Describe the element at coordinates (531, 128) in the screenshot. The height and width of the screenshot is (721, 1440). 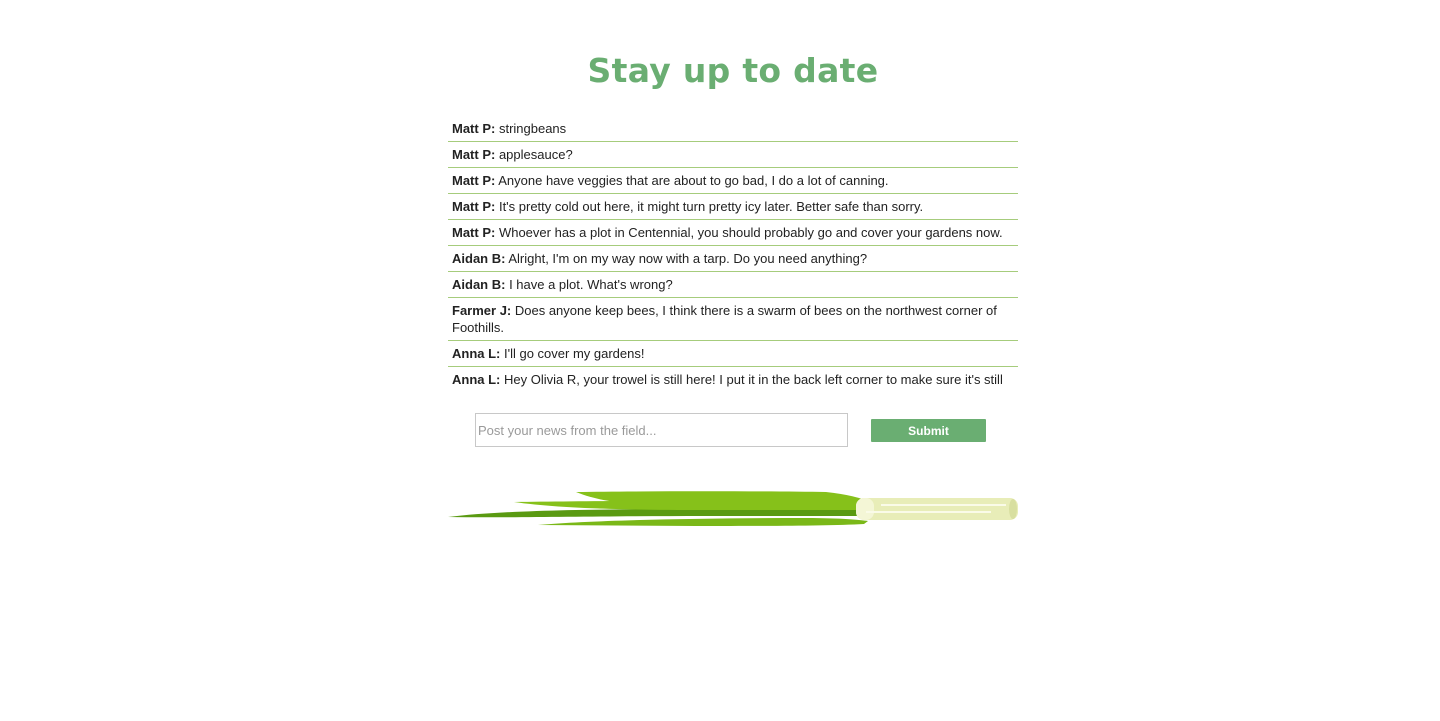
I see `message-text: stringbeans` at that location.